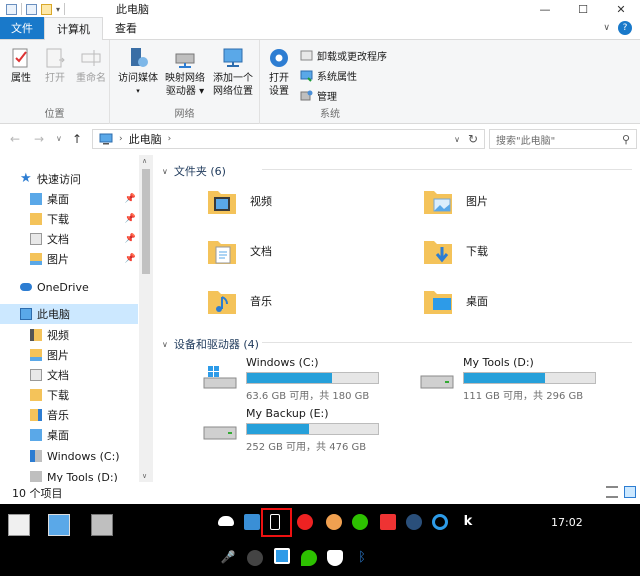  I want to click on manage-button: 管理, so click(318, 95).